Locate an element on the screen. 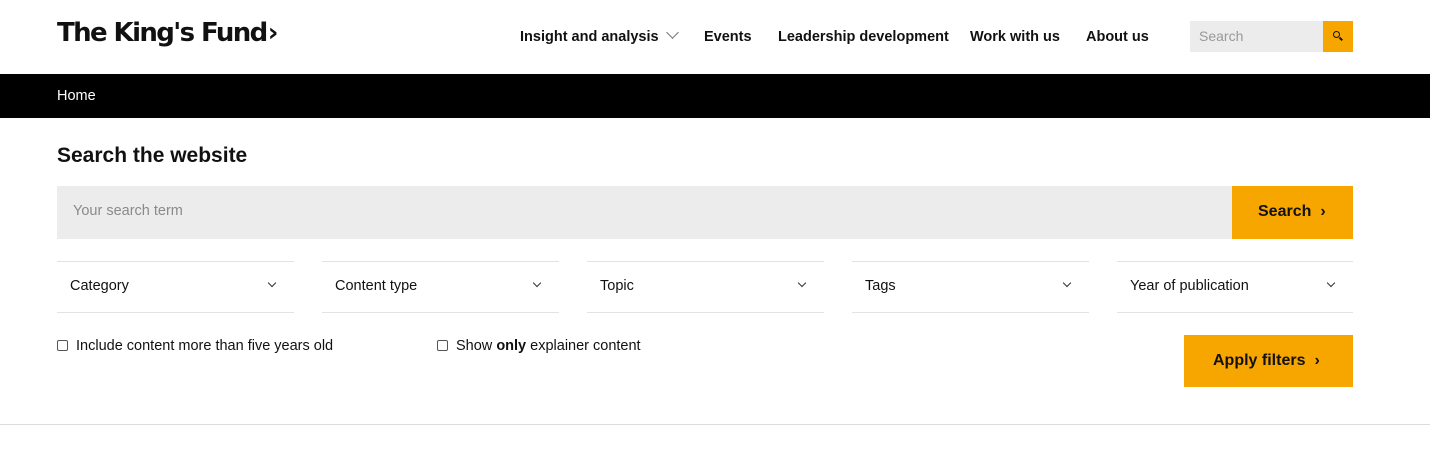 The image size is (1430, 458). search-icon is located at coordinates (1336, 34).